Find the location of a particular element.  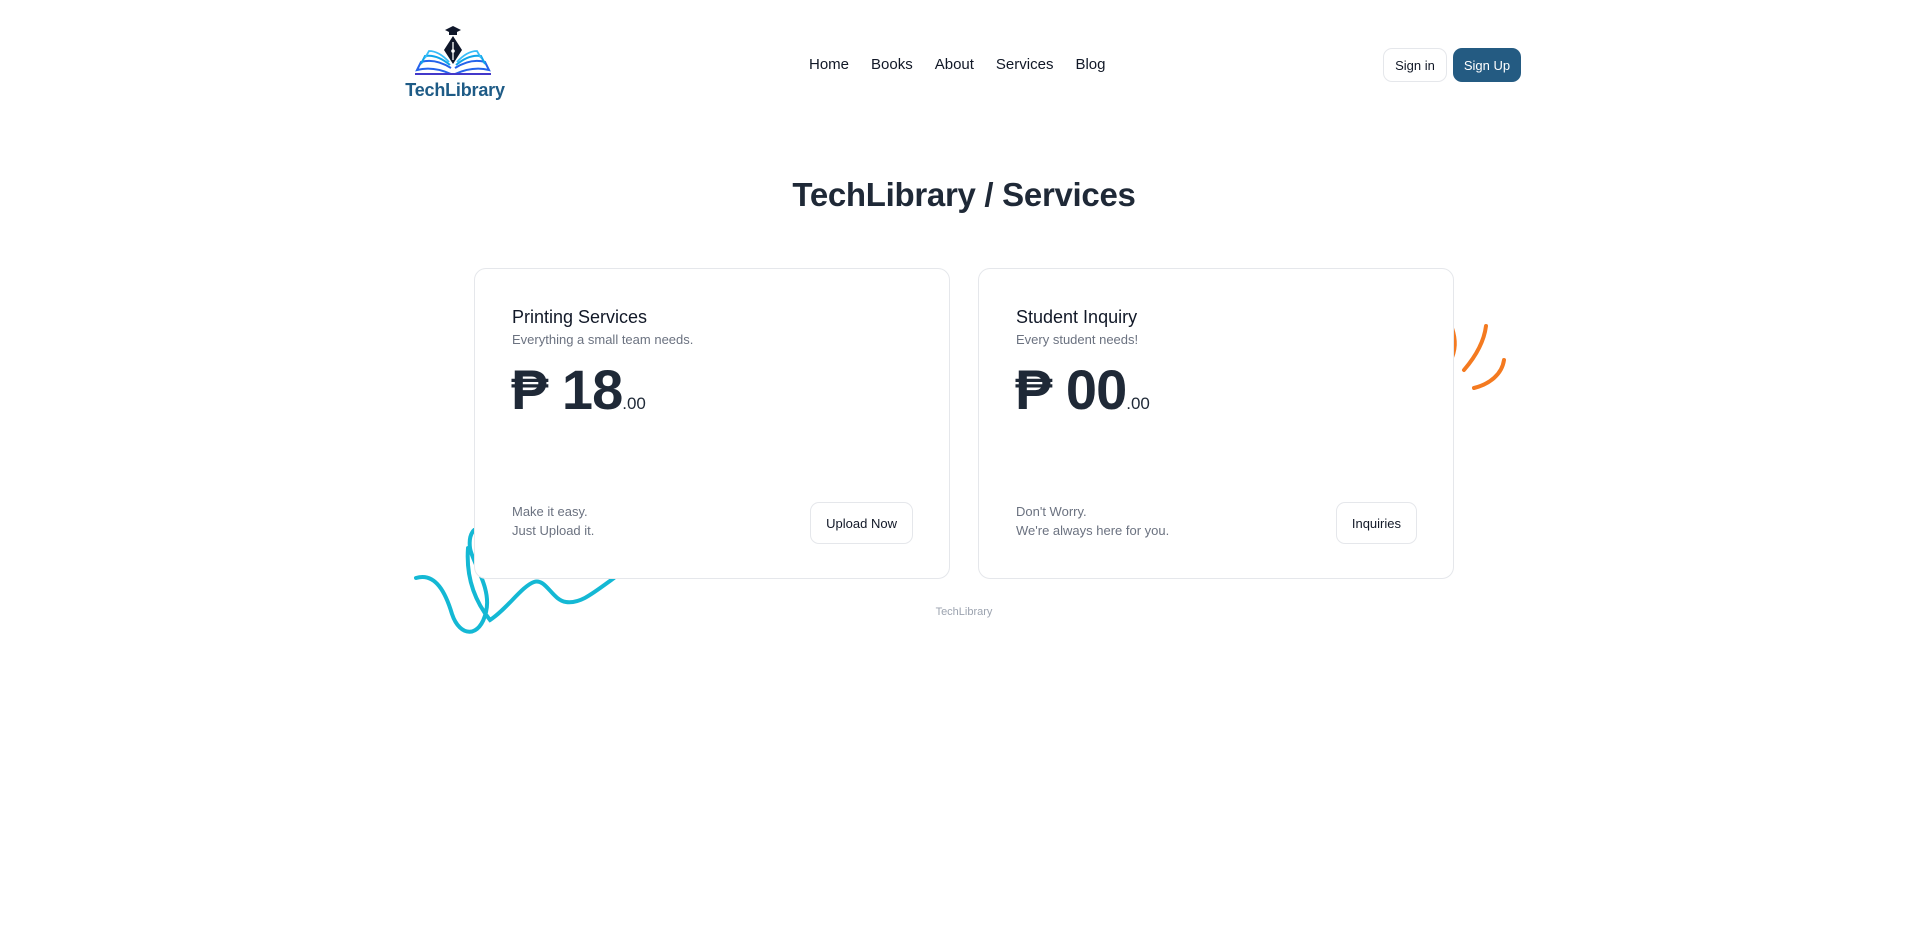

card-note-line: Don't Worry. is located at coordinates (1051, 511).